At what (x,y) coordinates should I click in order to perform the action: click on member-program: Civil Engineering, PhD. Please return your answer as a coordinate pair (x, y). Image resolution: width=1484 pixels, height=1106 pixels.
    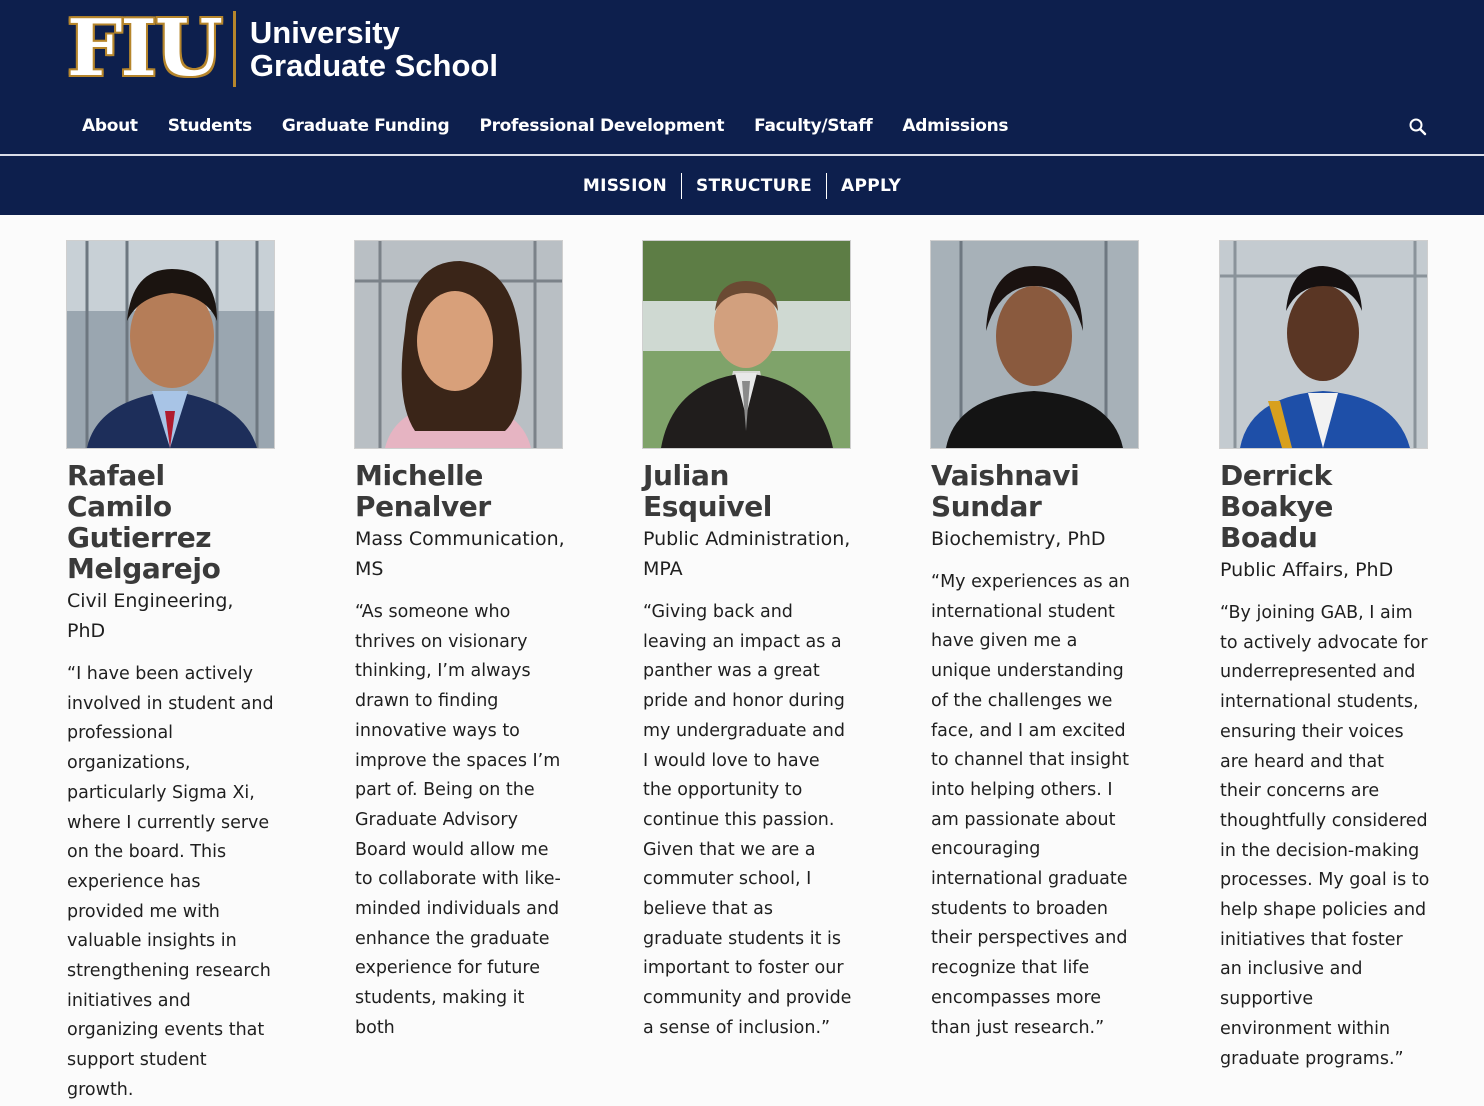
    Looking at the image, I should click on (150, 616).